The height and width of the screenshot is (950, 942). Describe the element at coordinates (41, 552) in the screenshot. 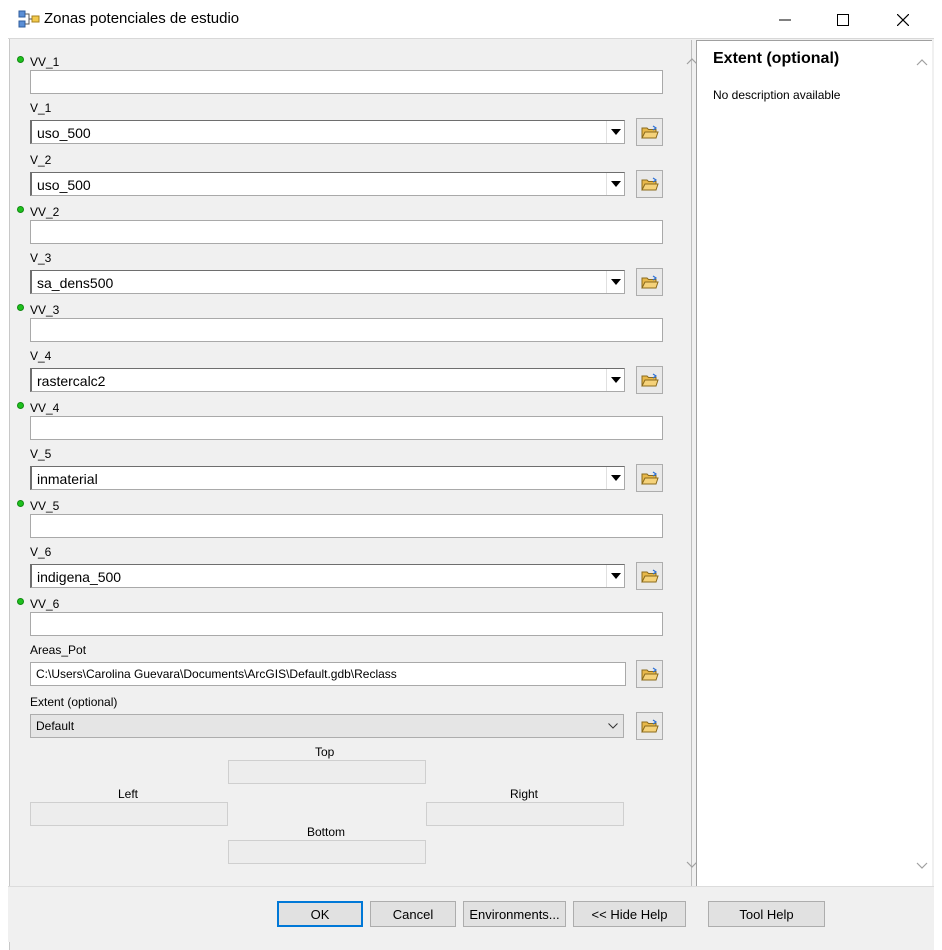

I see `v6-label: V_6` at that location.